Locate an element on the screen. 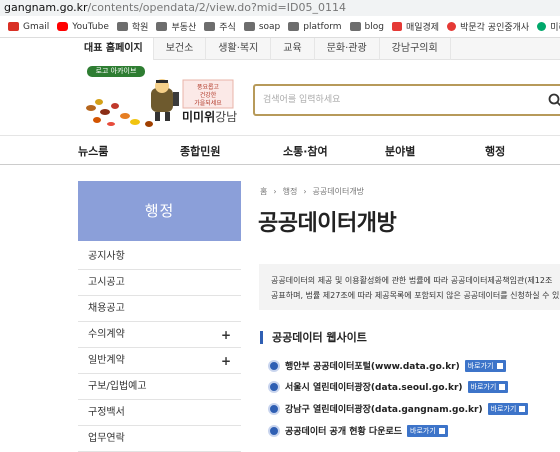  bookmark-label: 부동산 is located at coordinates (183, 26).